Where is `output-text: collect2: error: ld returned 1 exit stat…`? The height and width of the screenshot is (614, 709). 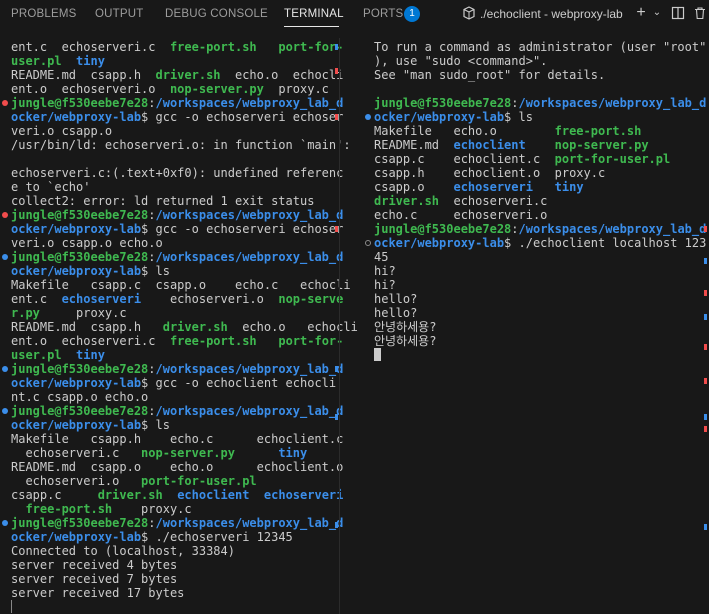 output-text: collect2: error: ld returned 1 exit stat… is located at coordinates (163, 201).